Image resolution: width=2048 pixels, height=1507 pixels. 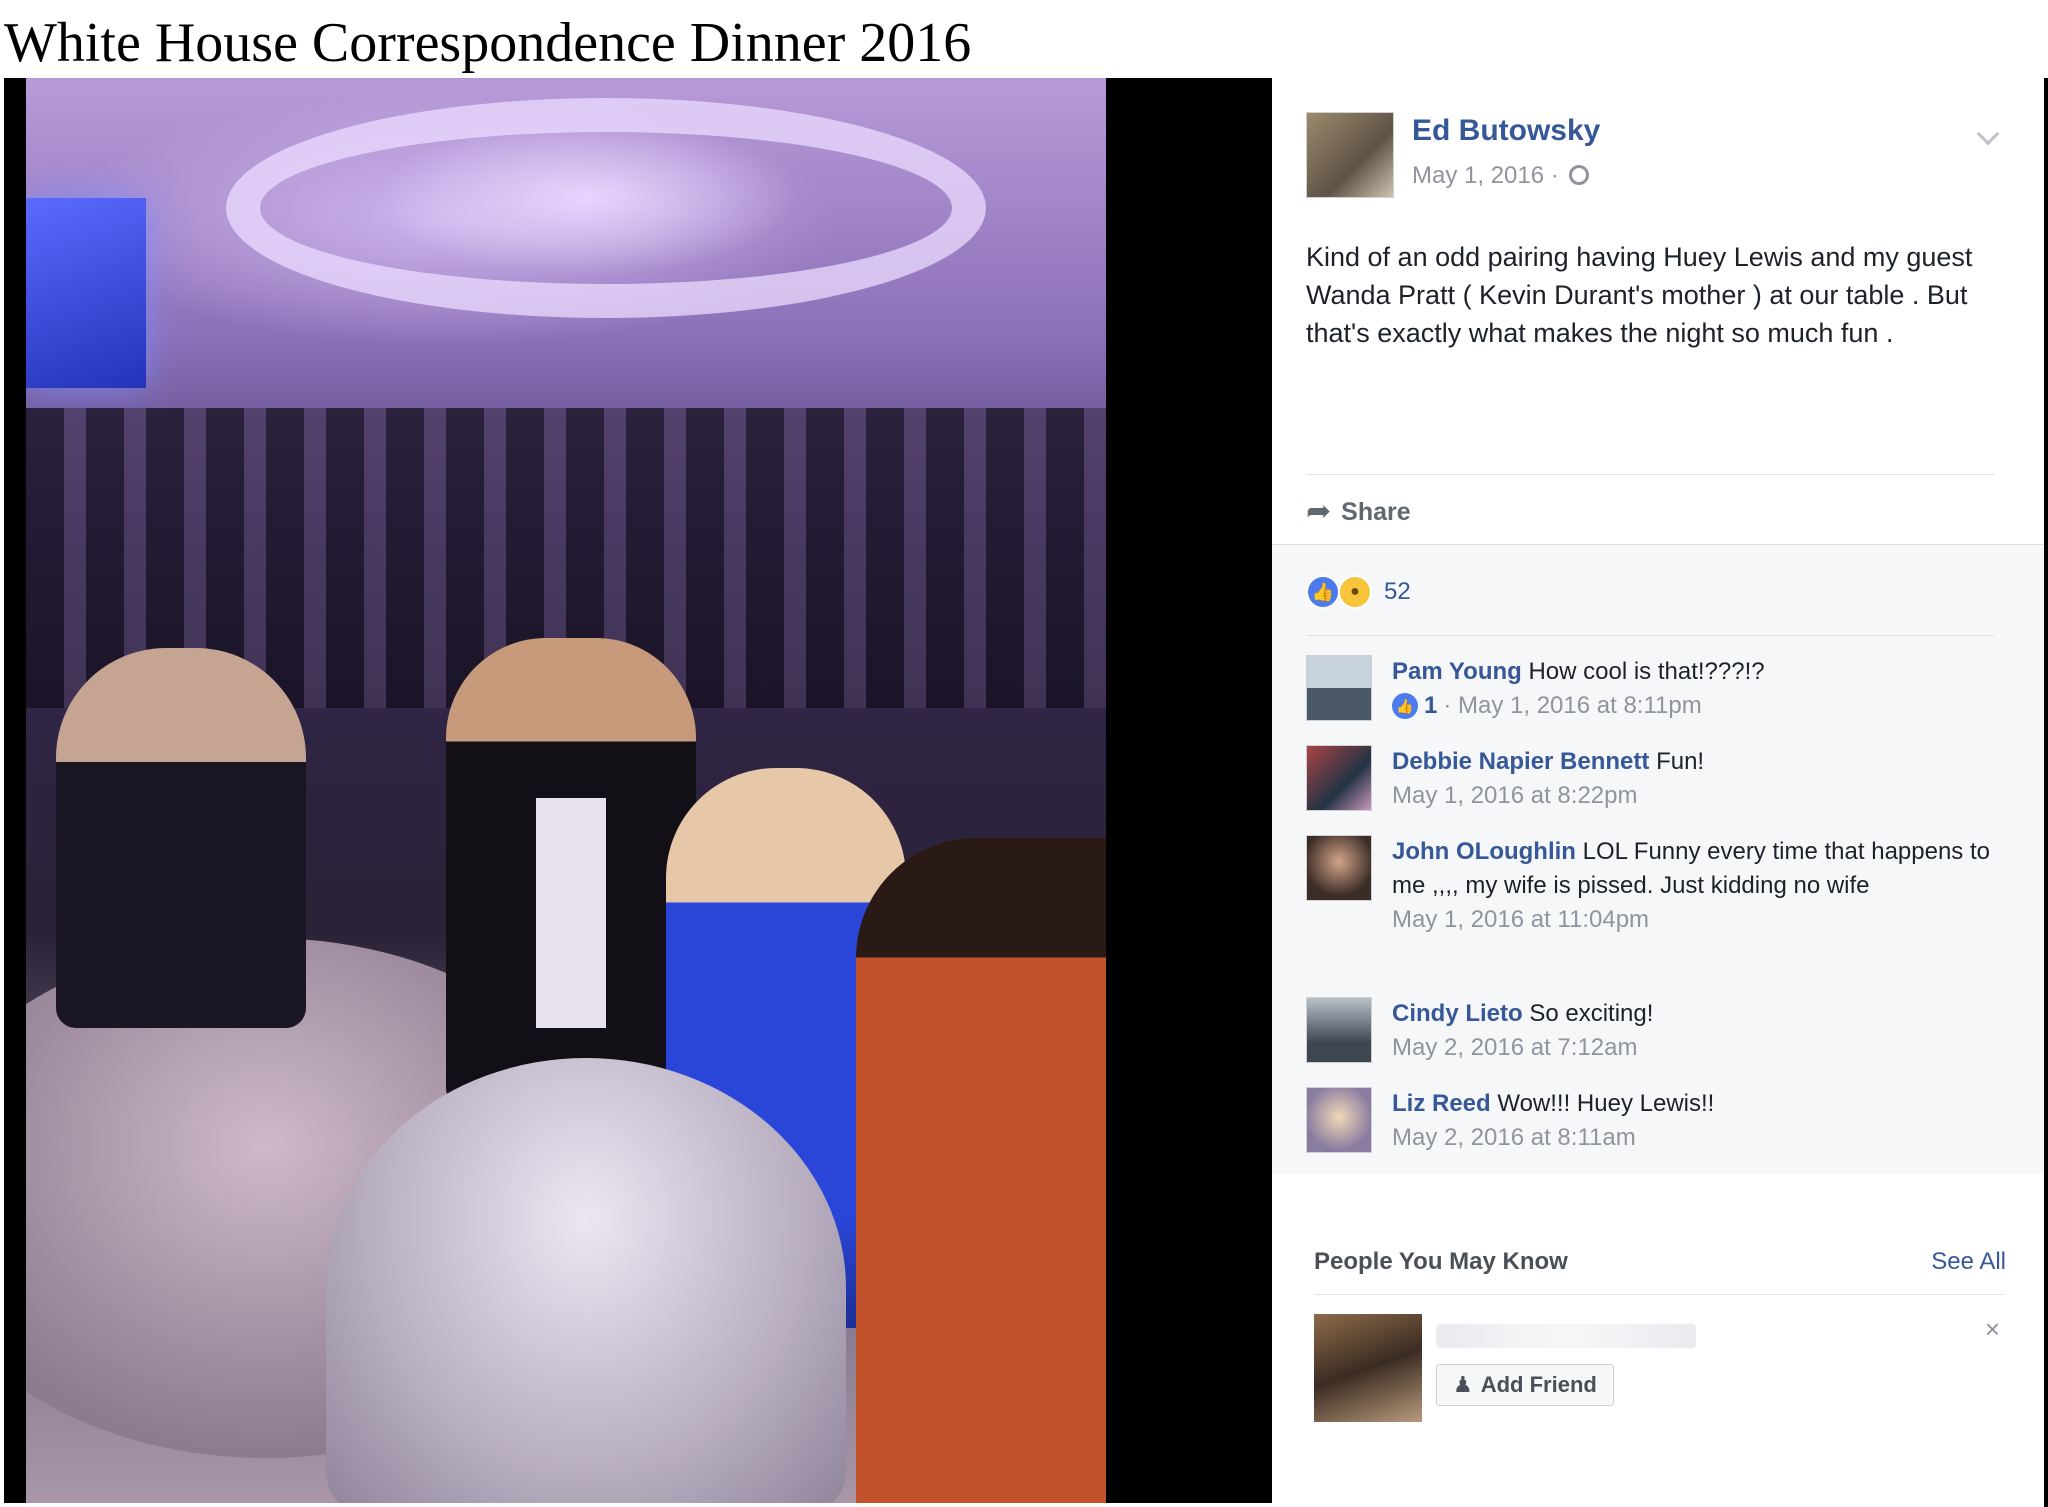 What do you see at coordinates (1441, 1261) in the screenshot?
I see `pymk-title: People You May Know` at bounding box center [1441, 1261].